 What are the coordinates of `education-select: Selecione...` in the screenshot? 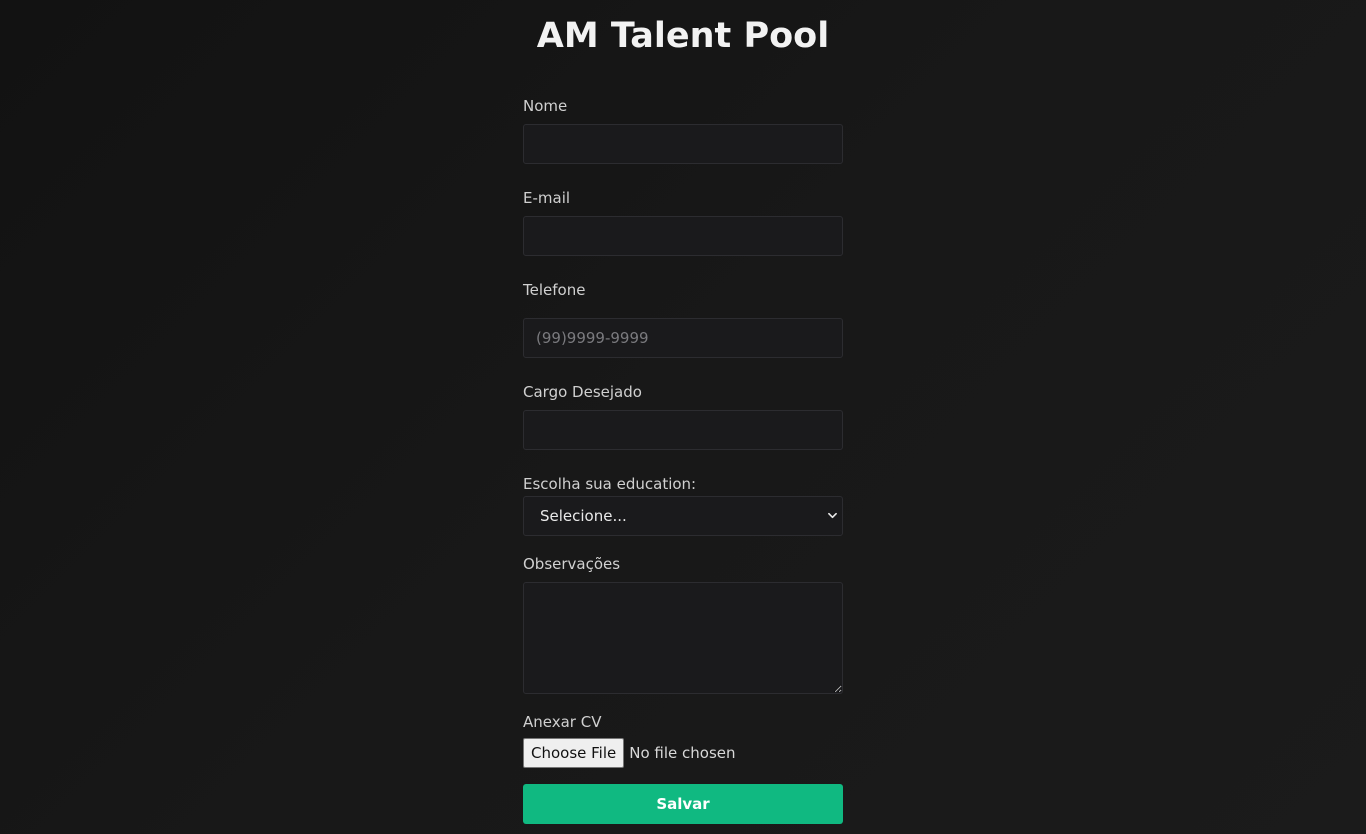 It's located at (683, 516).